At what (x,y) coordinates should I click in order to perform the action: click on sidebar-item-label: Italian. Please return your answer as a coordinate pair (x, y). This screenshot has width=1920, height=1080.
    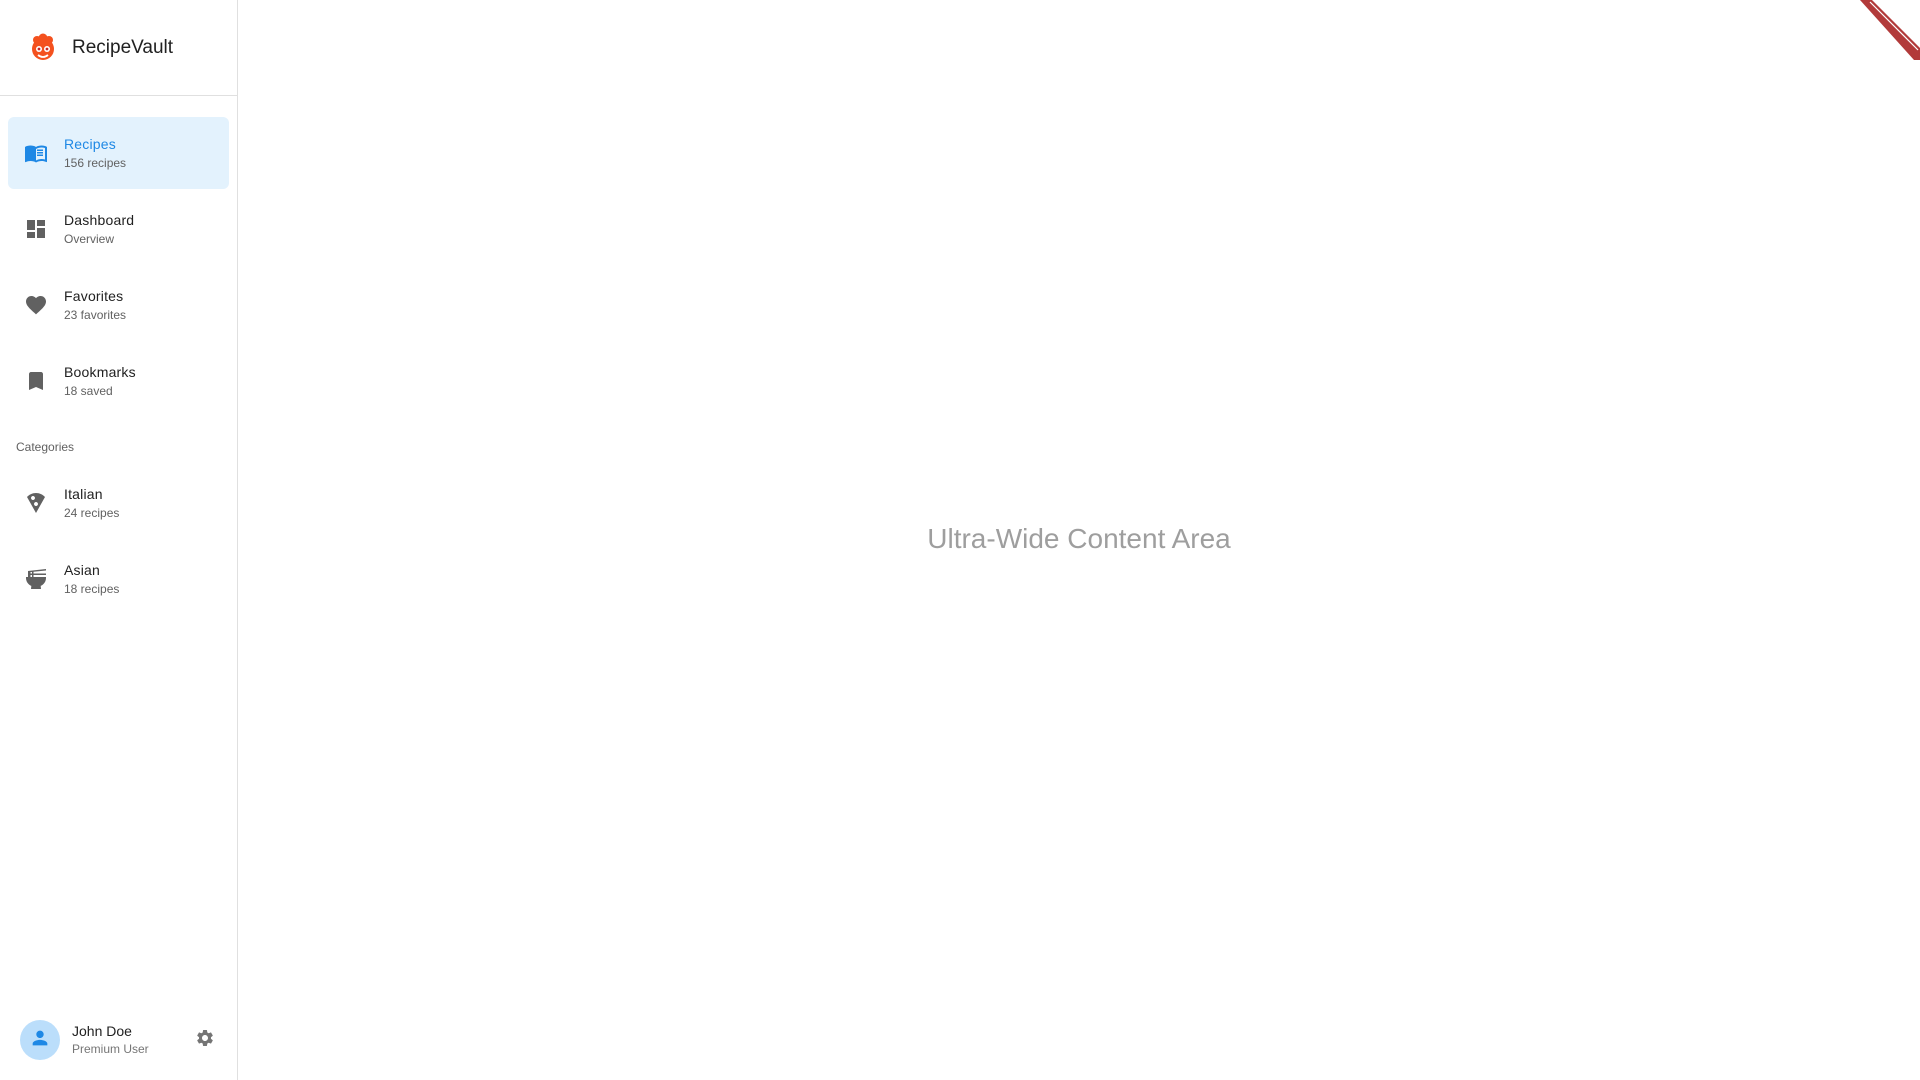
    Looking at the image, I should click on (83, 494).